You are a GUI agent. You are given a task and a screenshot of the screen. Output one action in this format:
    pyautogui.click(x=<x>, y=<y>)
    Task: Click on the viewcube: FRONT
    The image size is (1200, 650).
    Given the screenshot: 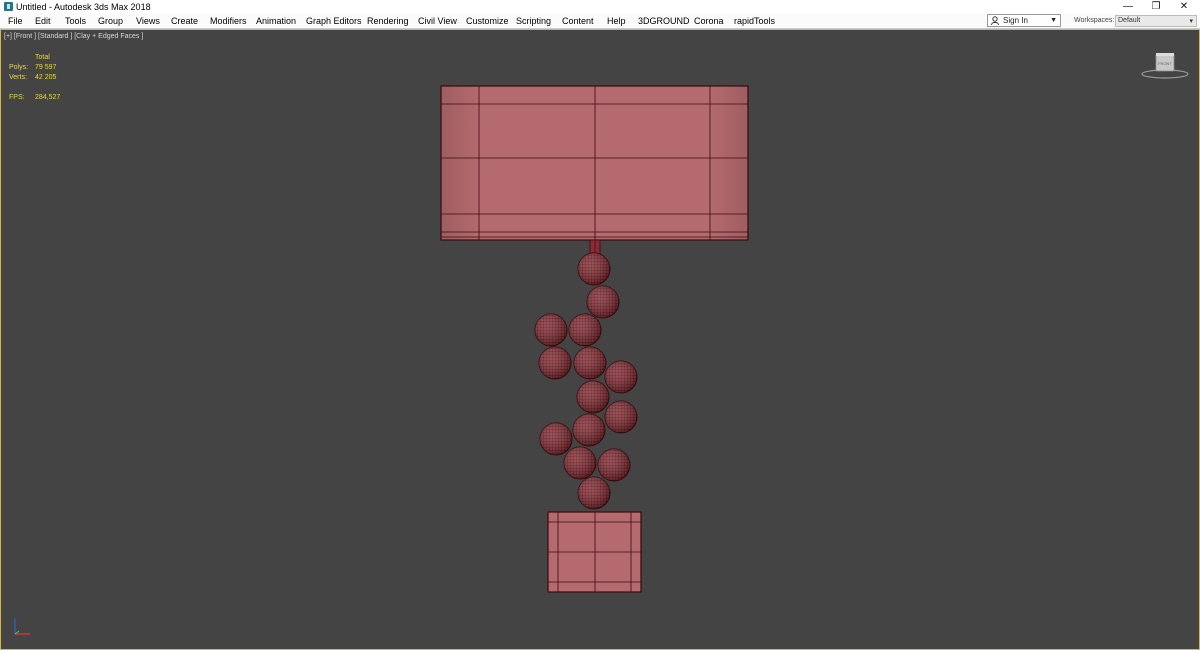 What is the action you would take?
    pyautogui.click(x=1165, y=65)
    